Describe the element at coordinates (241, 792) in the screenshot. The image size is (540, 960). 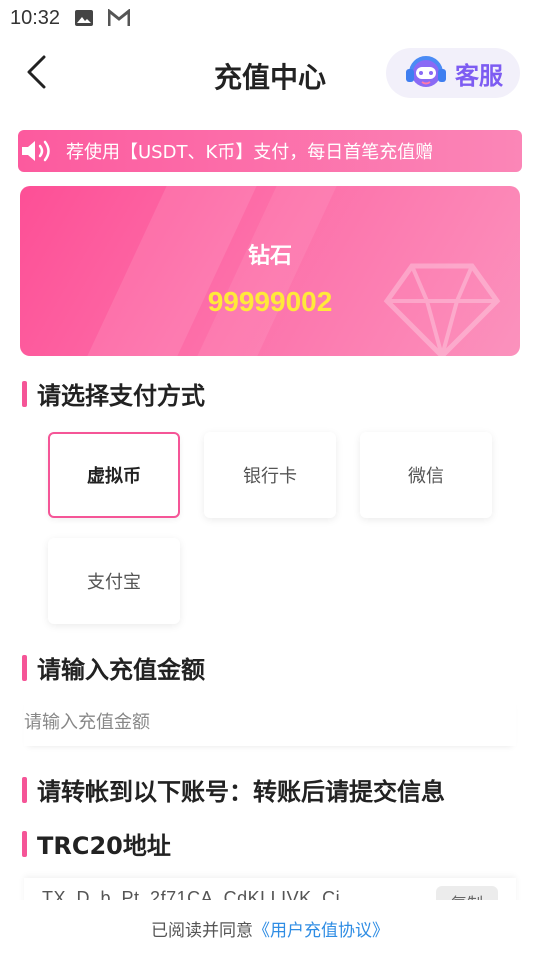
I see `section-heading-label: 请转帐到以下账号：转账后请提交信息` at that location.